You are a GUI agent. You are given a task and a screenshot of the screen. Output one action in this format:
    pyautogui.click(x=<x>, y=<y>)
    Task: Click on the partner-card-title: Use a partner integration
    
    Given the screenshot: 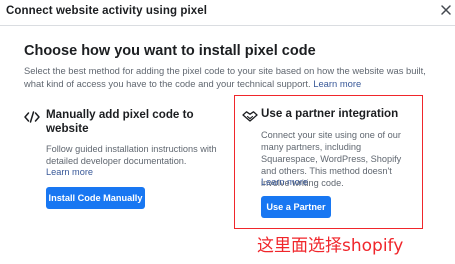 What is the action you would take?
    pyautogui.click(x=330, y=113)
    